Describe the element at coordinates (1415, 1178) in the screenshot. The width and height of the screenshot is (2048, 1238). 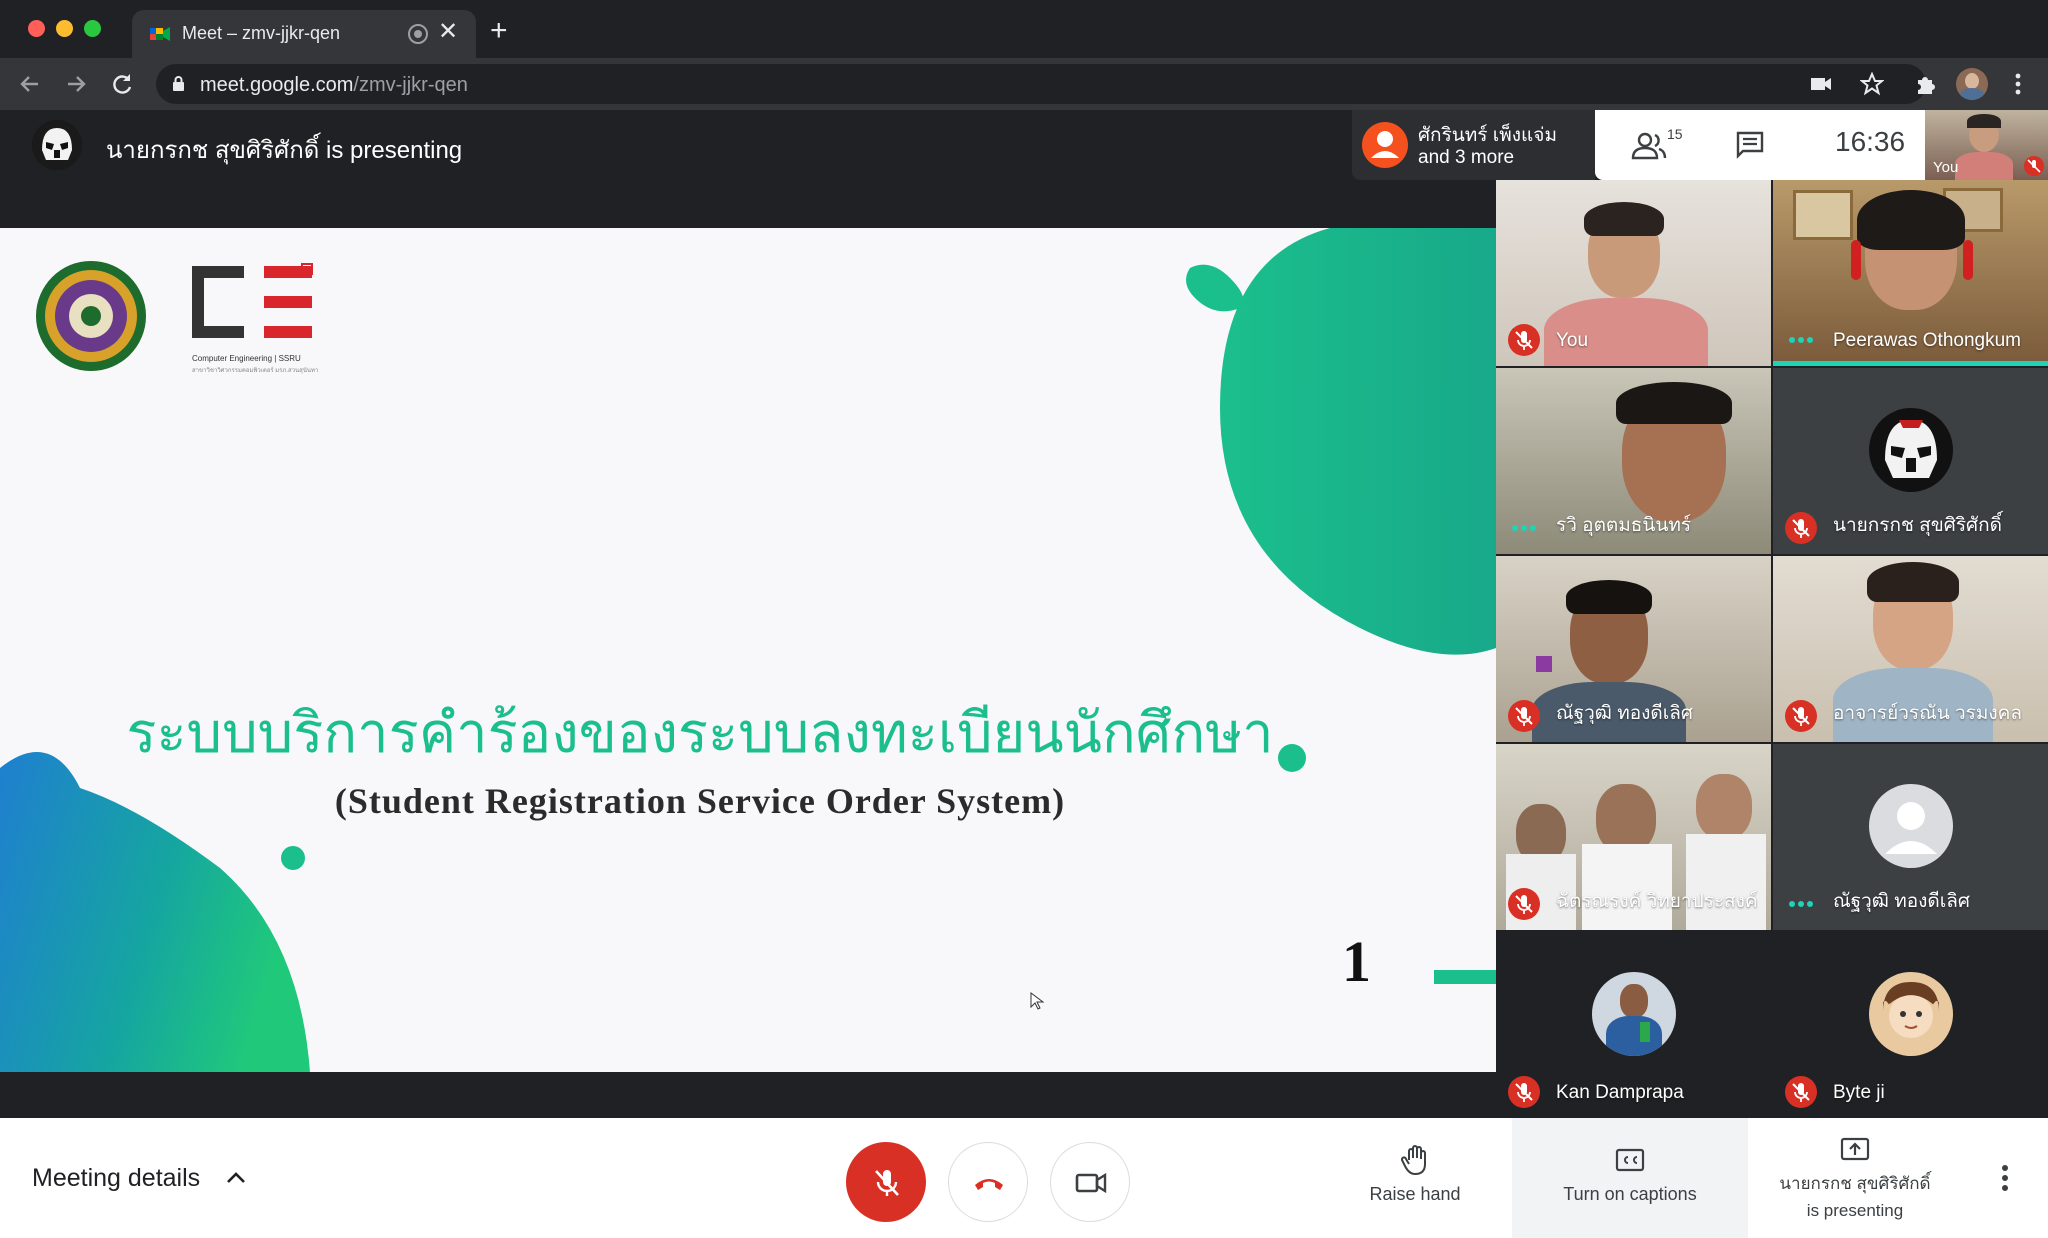
I see `raise-hand-button: Raise hand` at that location.